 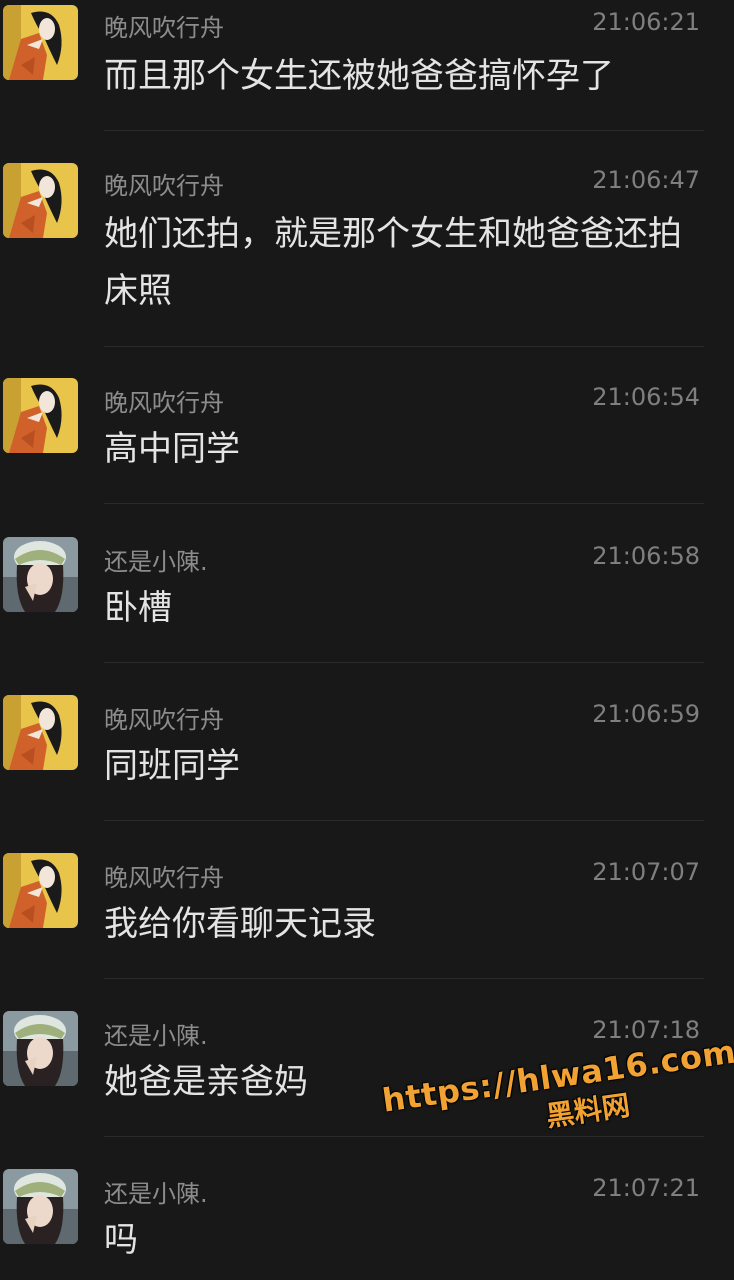 I want to click on message-text: 她们还拍，就是那个女生和她爸爸还拍床照, so click(x=393, y=262).